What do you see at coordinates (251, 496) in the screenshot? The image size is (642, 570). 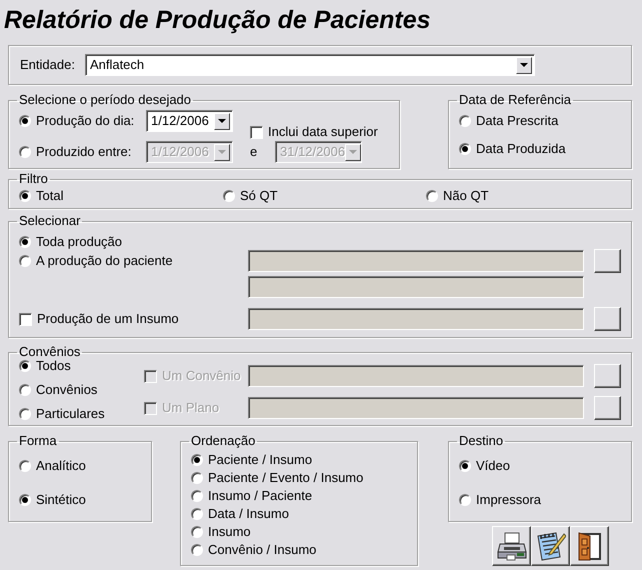 I see `radio-button: Insumo / Paciente` at bounding box center [251, 496].